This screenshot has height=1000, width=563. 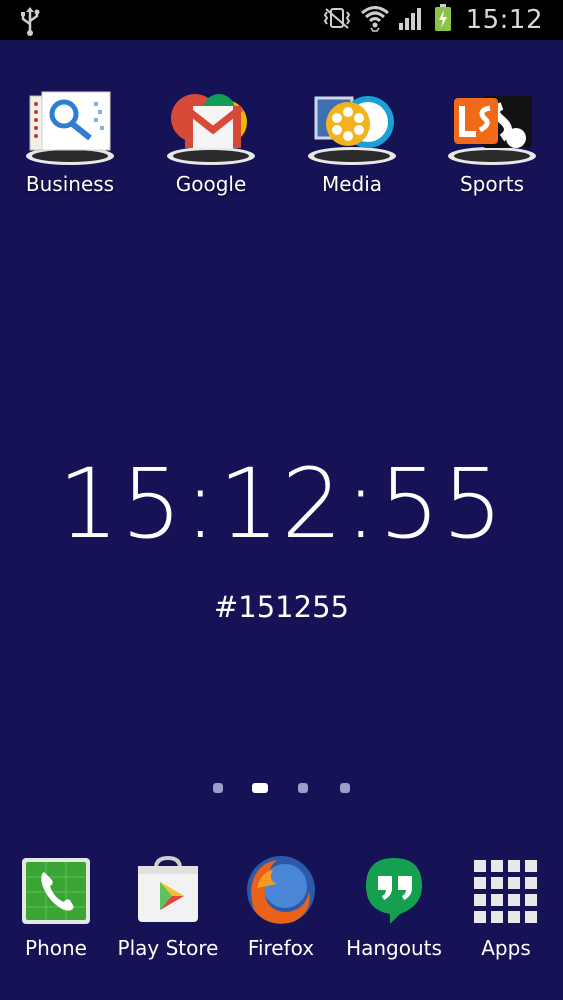 What do you see at coordinates (352, 128) in the screenshot?
I see `media-folder-icon` at bounding box center [352, 128].